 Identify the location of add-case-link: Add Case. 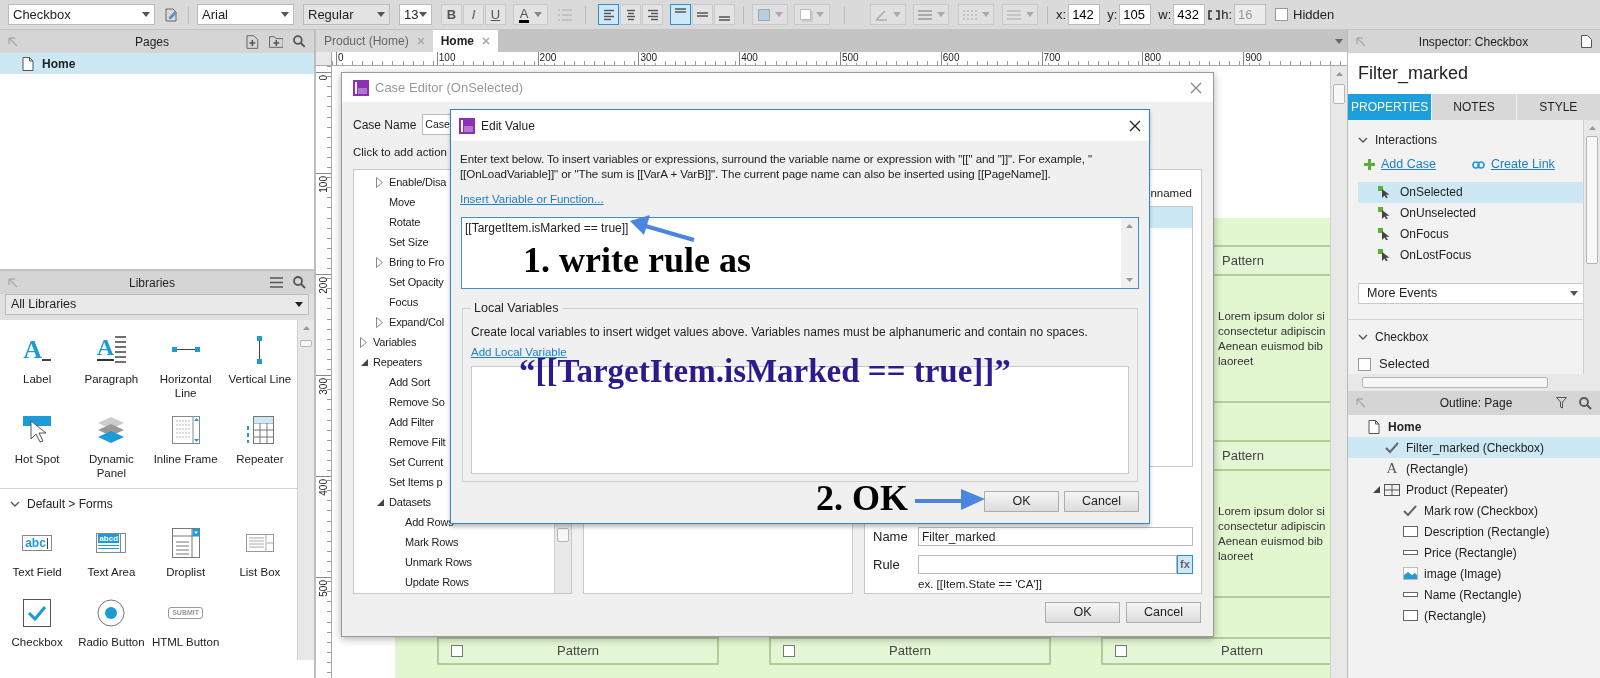
(1408, 165).